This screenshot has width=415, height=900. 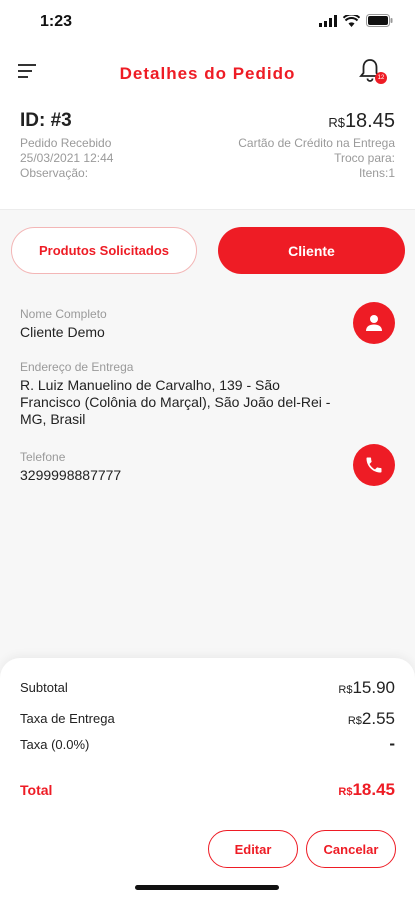 What do you see at coordinates (66, 143) in the screenshot?
I see `order-status: Pedido Recebido` at bounding box center [66, 143].